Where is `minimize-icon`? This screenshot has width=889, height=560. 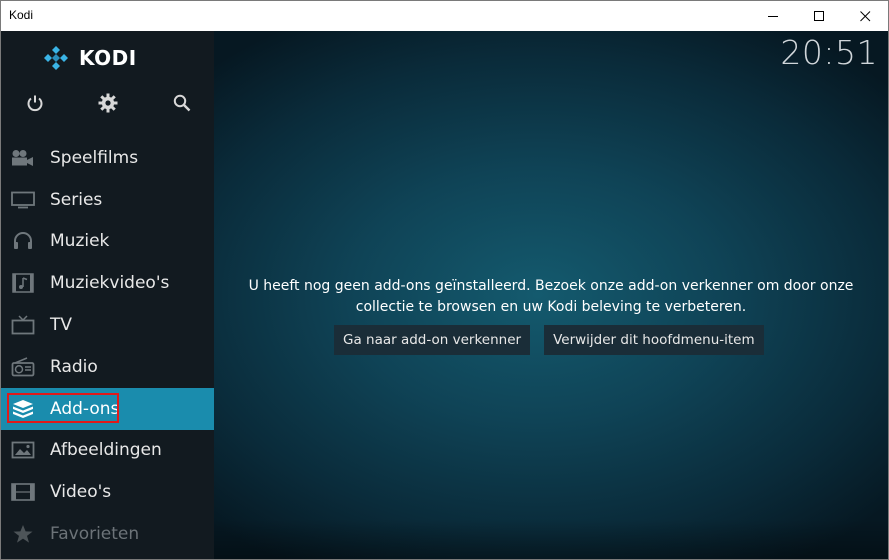 minimize-icon is located at coordinates (772, 16).